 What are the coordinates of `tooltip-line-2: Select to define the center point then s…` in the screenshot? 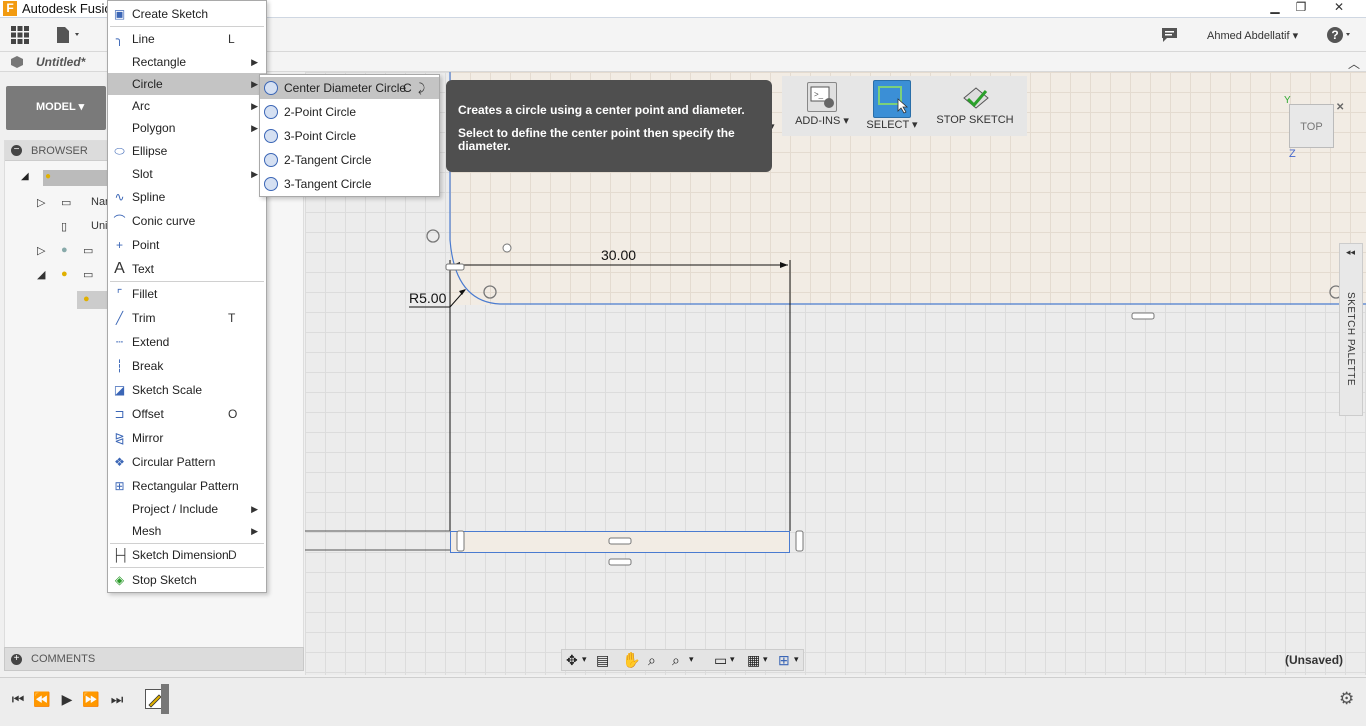 It's located at (596, 139).